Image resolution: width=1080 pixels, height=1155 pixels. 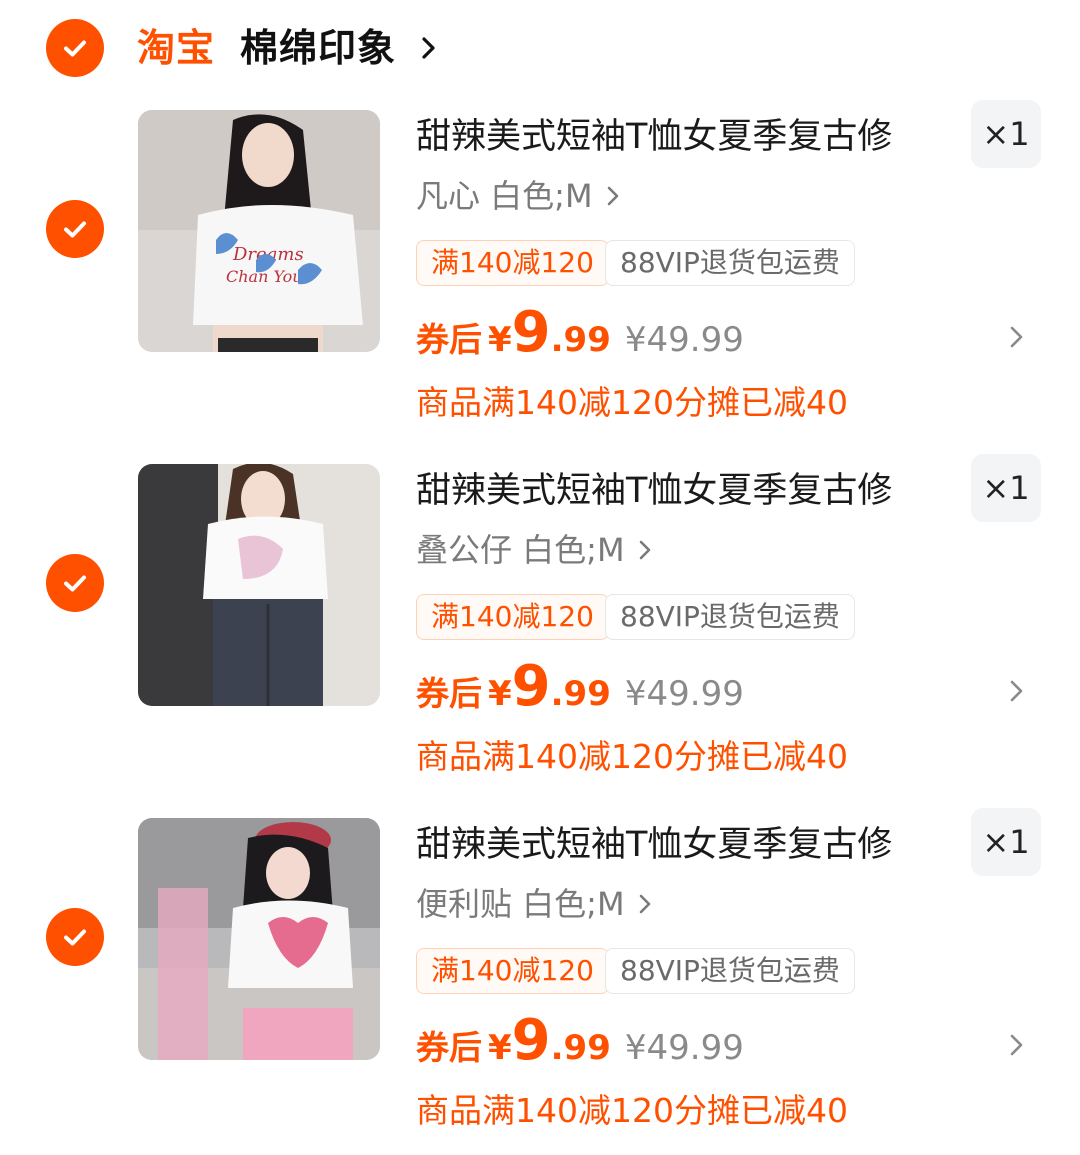 I want to click on sku-selector: 凡心 白色;M, so click(x=518, y=196).